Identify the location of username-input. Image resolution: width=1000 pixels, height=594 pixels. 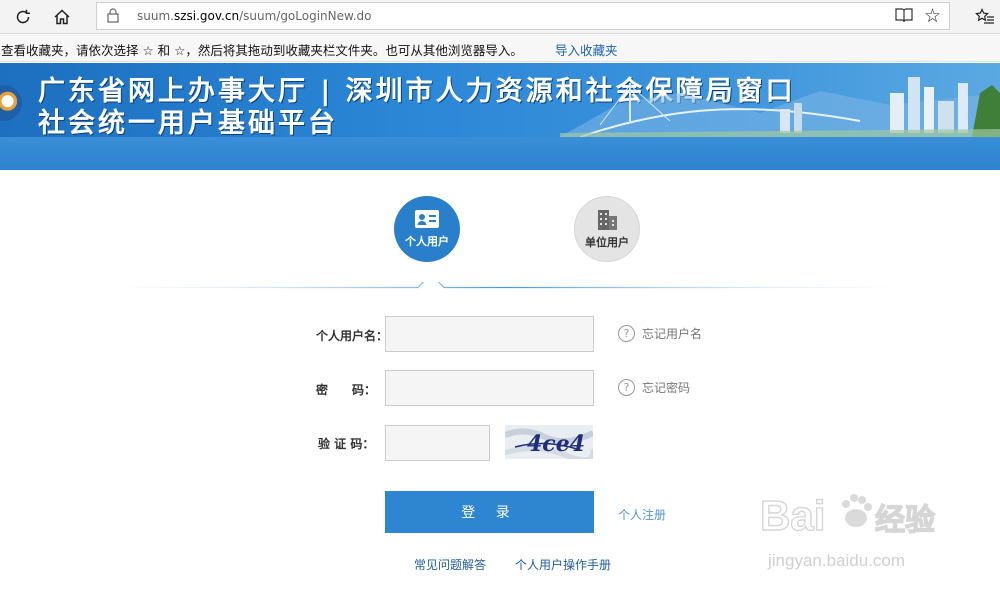
(489, 334).